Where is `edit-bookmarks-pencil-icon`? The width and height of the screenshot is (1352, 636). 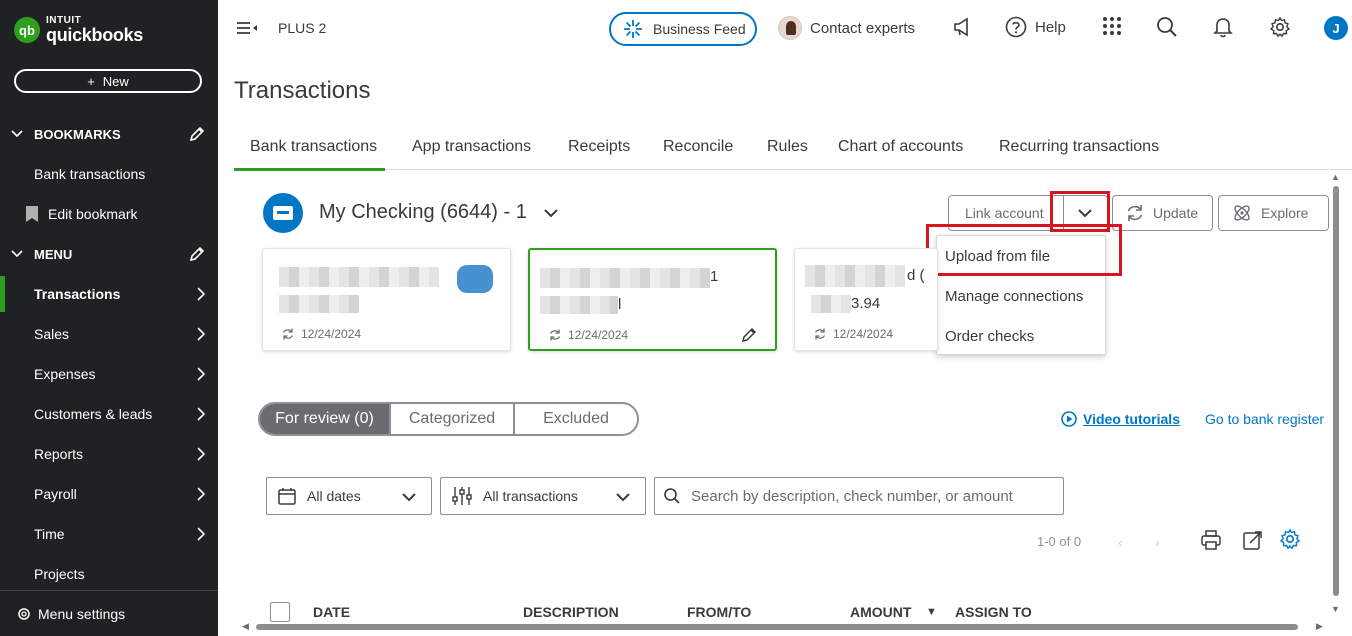
edit-bookmarks-pencil-icon is located at coordinates (197, 134).